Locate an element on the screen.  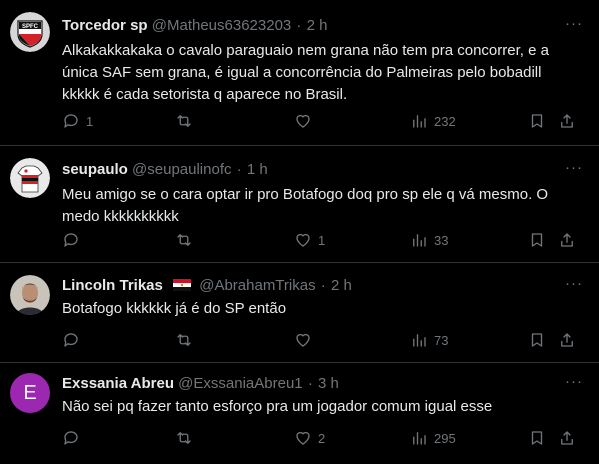
svg-text: SPFC is located at coordinates (30, 27).